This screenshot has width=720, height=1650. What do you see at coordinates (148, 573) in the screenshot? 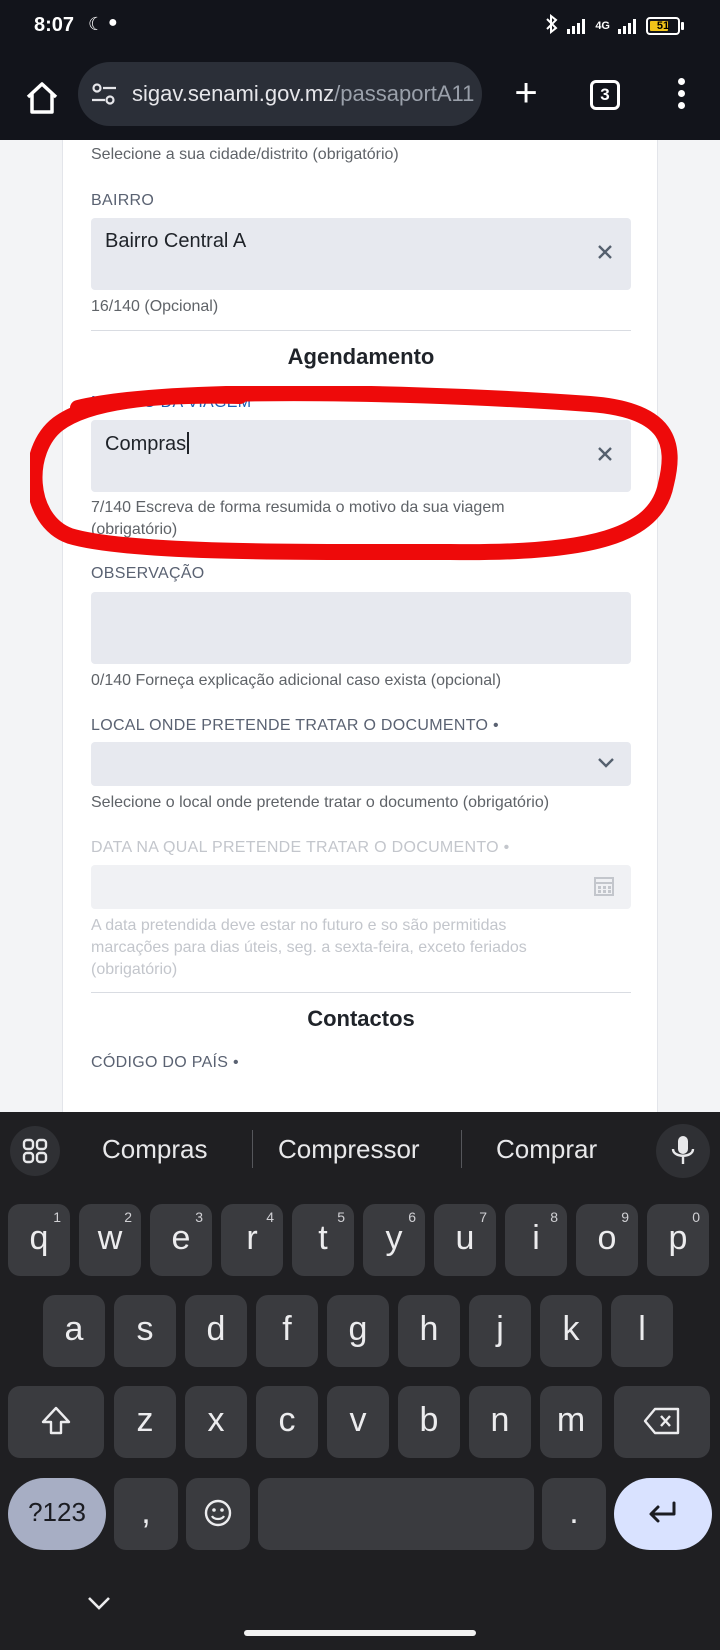
I see `observacao-label: OBSERVAÇÃO` at bounding box center [148, 573].